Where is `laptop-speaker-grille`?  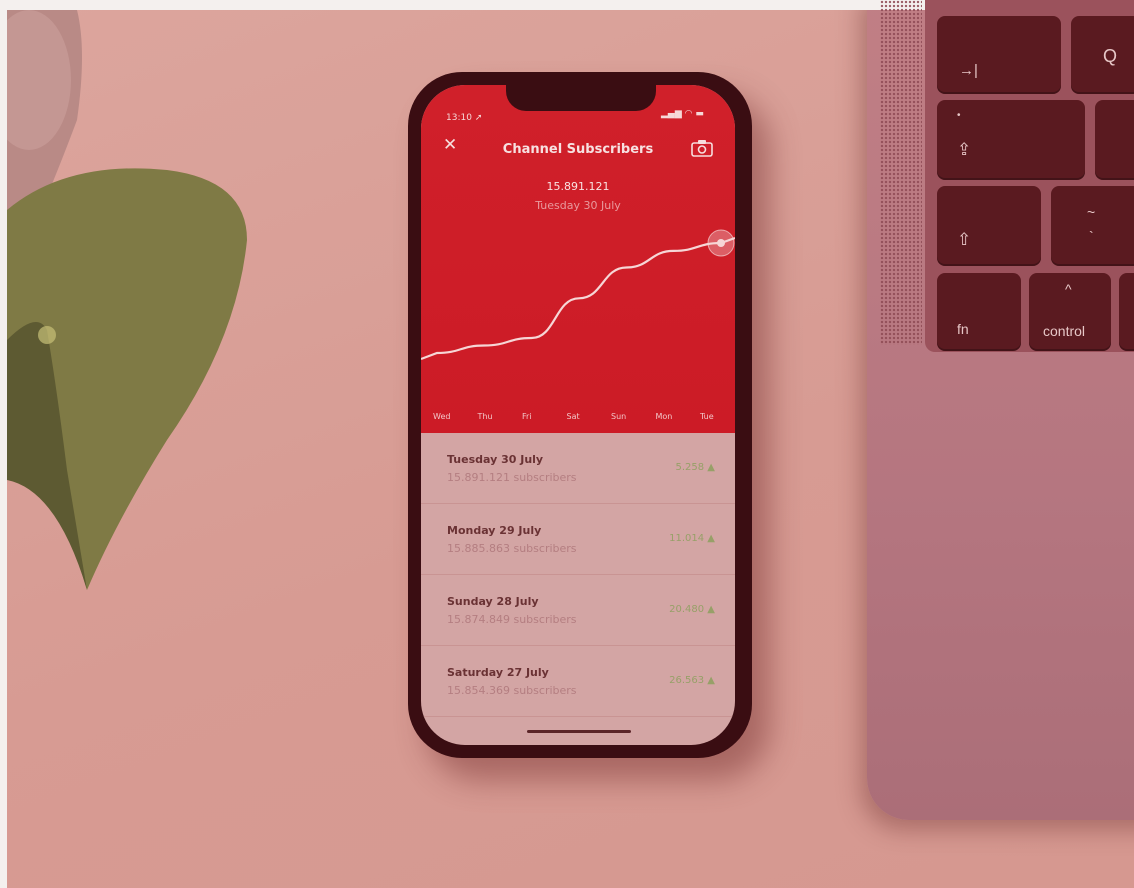 laptop-speaker-grille is located at coordinates (901, 172).